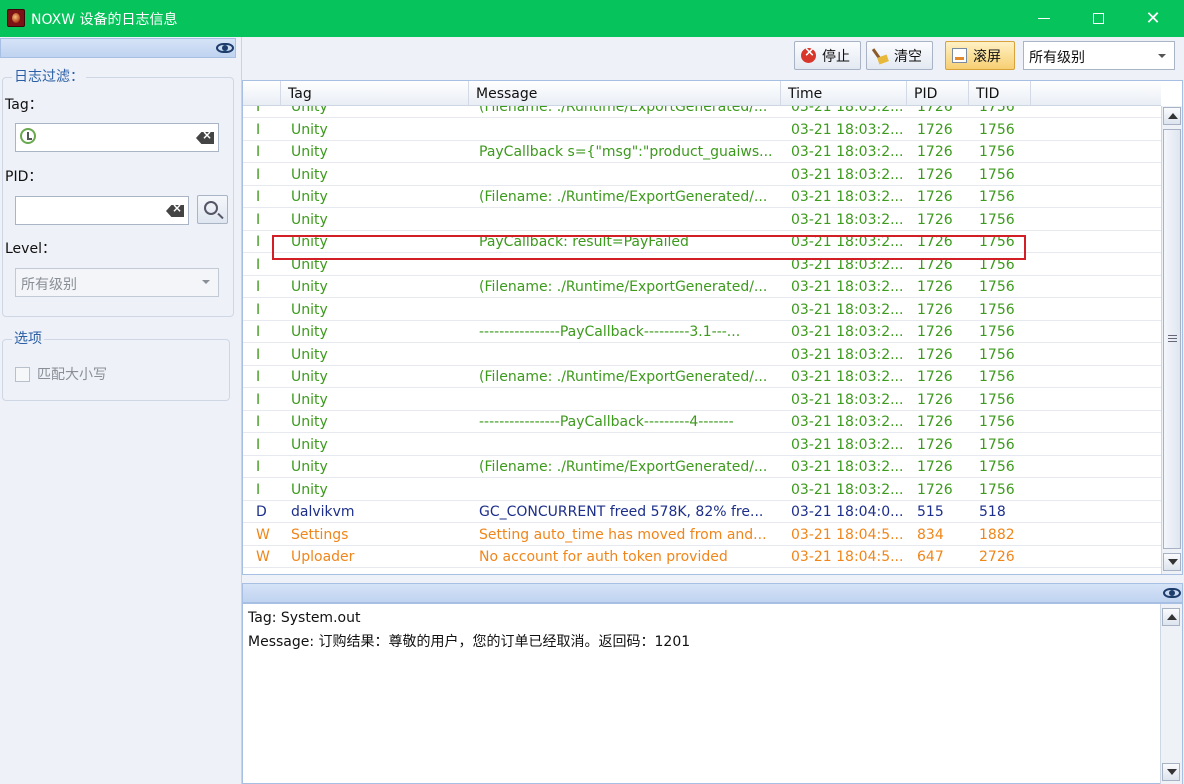  I want to click on tid-cell: 1882, so click(997, 534).